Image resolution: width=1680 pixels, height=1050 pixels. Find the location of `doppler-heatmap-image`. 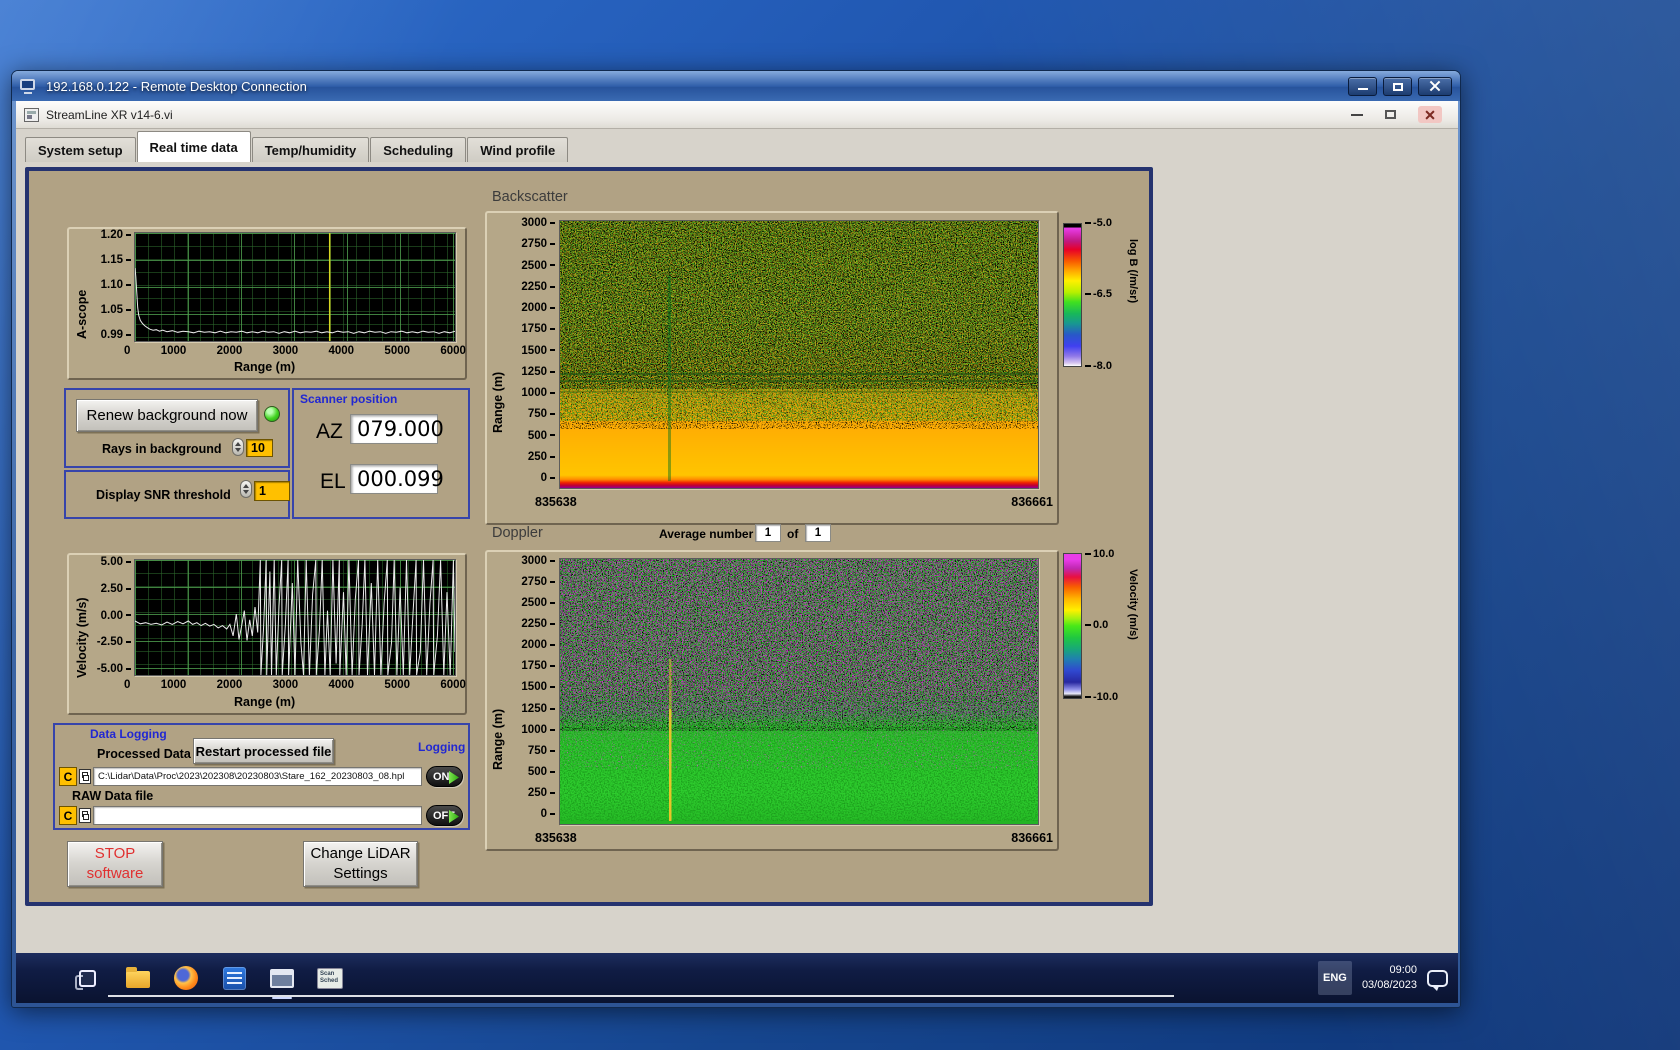

doppler-heatmap-image is located at coordinates (799, 691).